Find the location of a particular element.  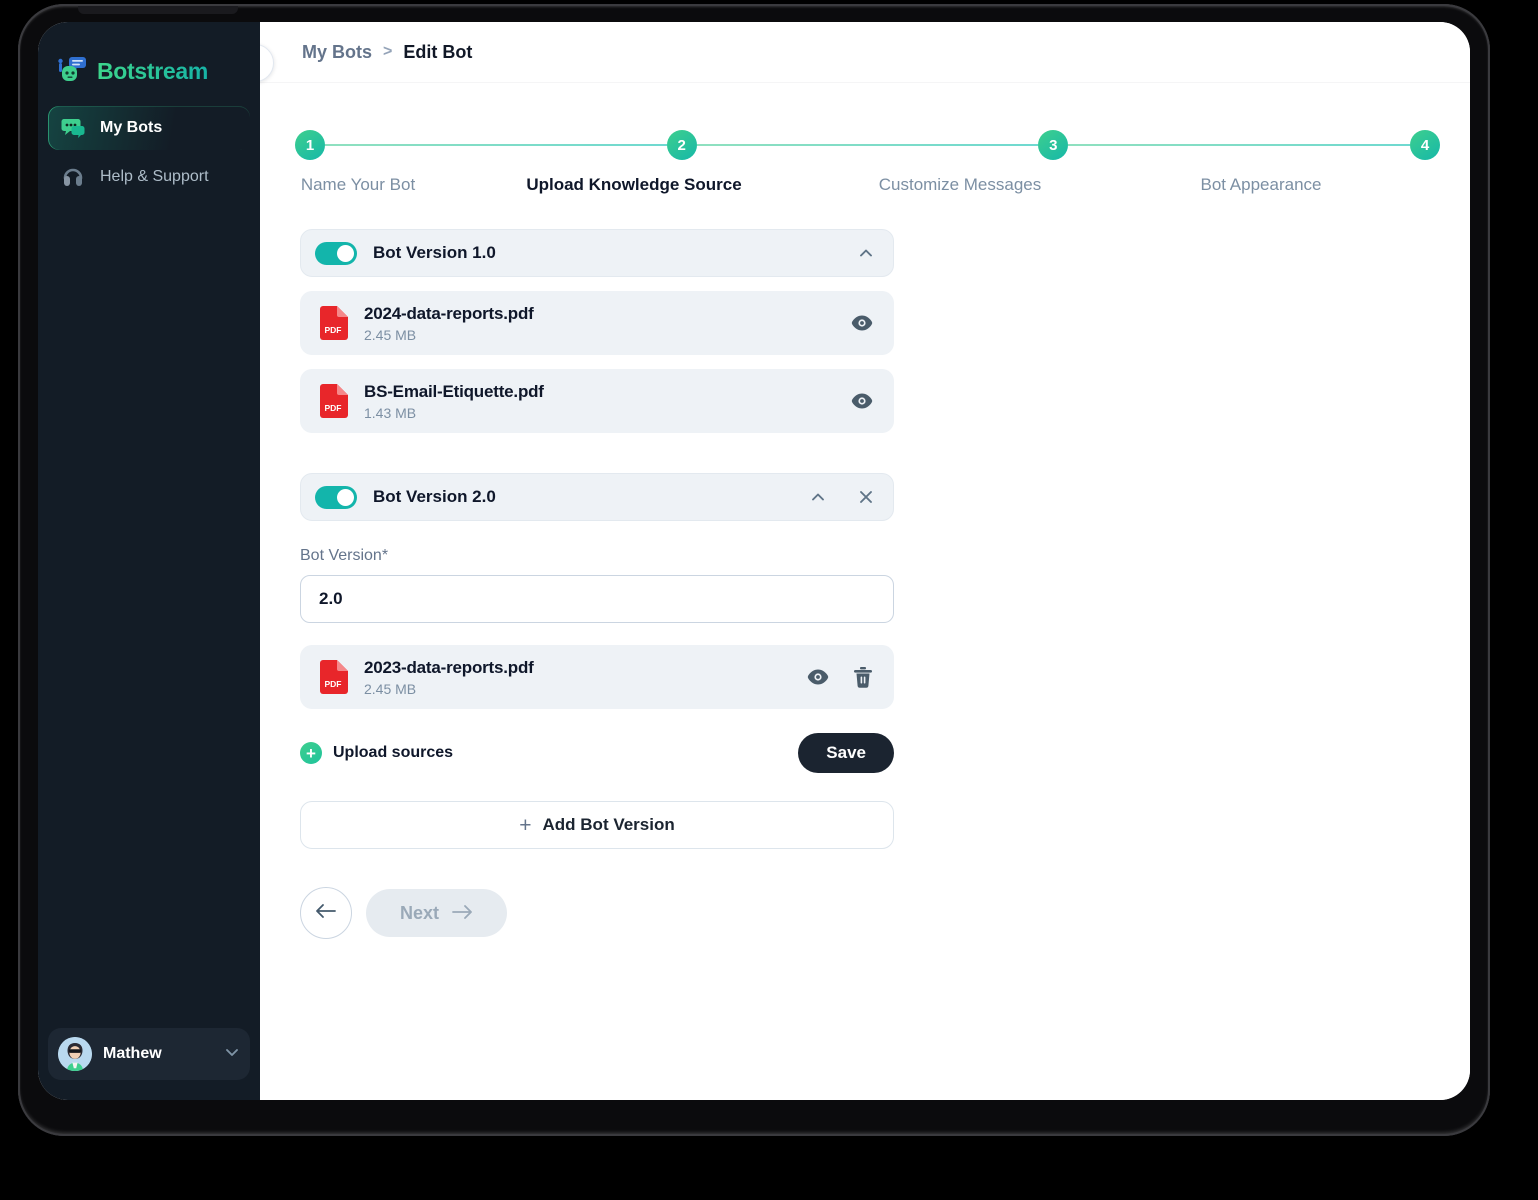

user-name: Mathew is located at coordinates (132, 1053).